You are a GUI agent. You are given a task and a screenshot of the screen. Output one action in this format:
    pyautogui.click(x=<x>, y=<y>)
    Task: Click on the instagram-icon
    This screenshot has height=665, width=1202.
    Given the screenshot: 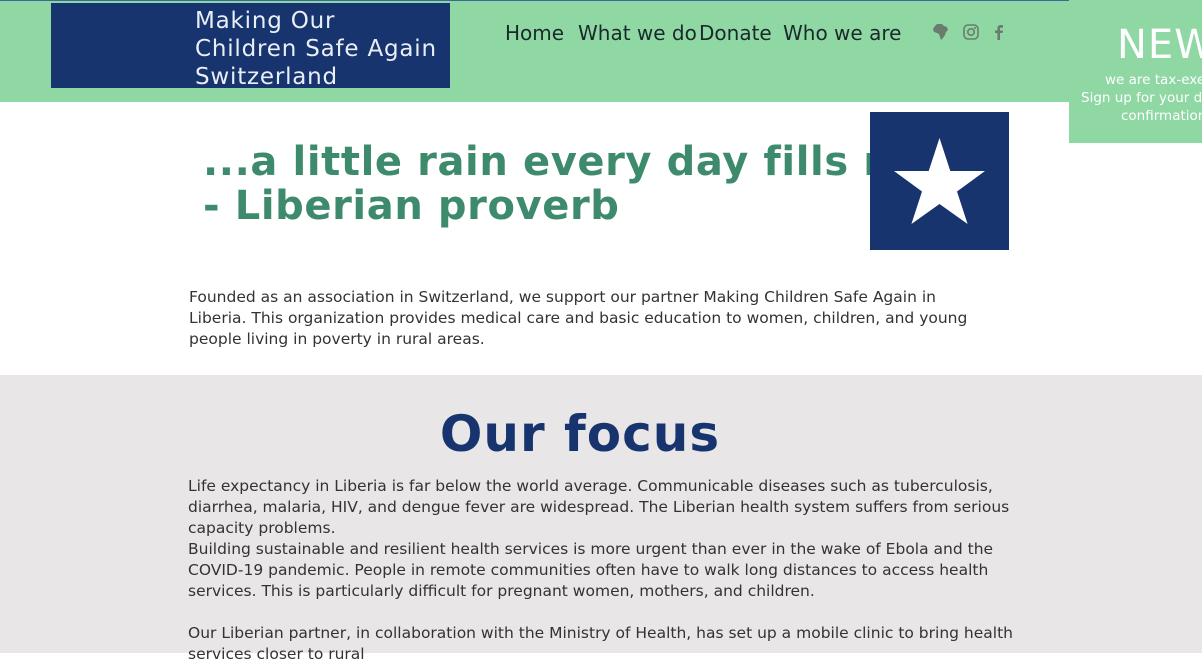 What is the action you would take?
    pyautogui.click(x=971, y=32)
    